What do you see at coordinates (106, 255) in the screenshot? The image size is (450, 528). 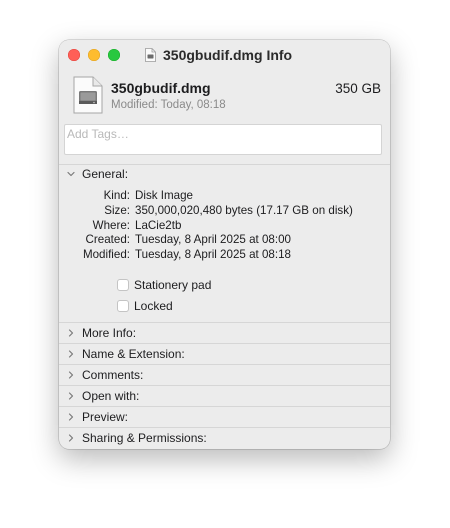 I see `info-key: Modified:` at bounding box center [106, 255].